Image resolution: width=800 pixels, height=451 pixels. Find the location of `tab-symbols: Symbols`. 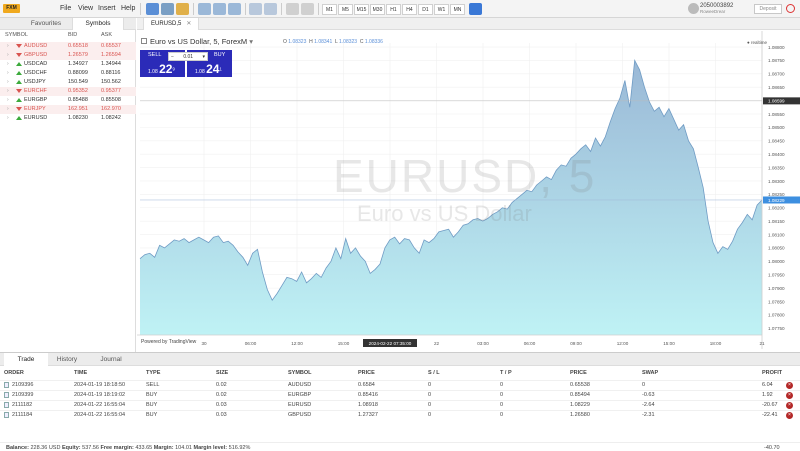

tab-symbols: Symbols is located at coordinates (98, 24).